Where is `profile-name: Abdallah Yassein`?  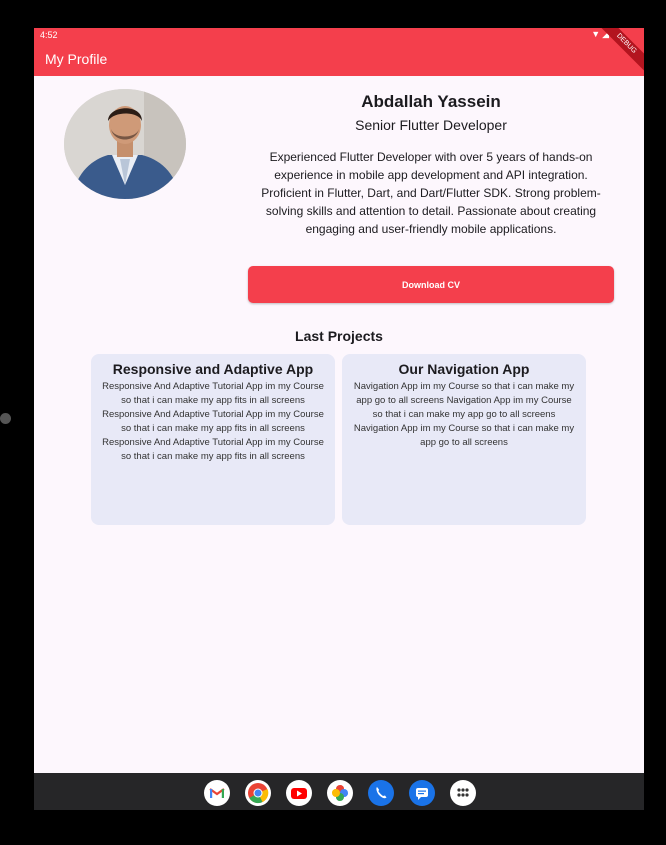 profile-name: Abdallah Yassein is located at coordinates (431, 101).